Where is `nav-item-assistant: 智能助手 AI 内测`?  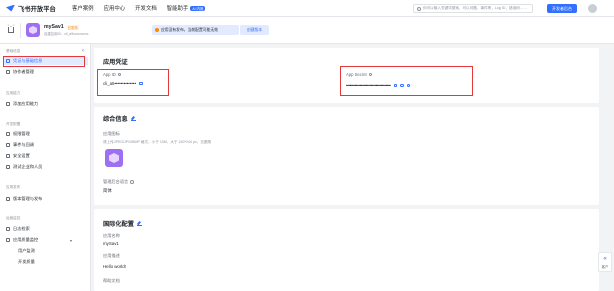
nav-item-assistant: 智能助手 AI 内测 is located at coordinates (186, 8).